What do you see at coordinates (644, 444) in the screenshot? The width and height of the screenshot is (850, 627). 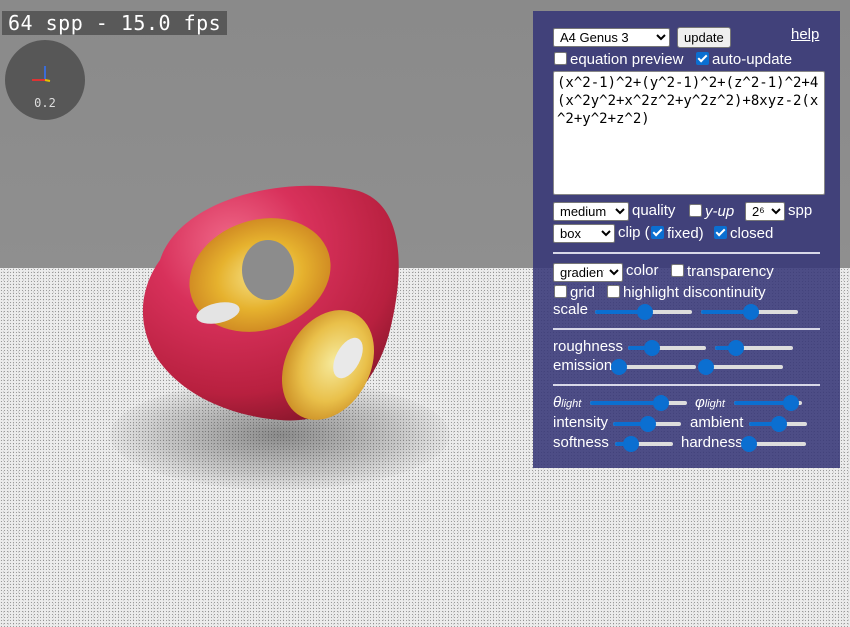 I see `softness-slider` at bounding box center [644, 444].